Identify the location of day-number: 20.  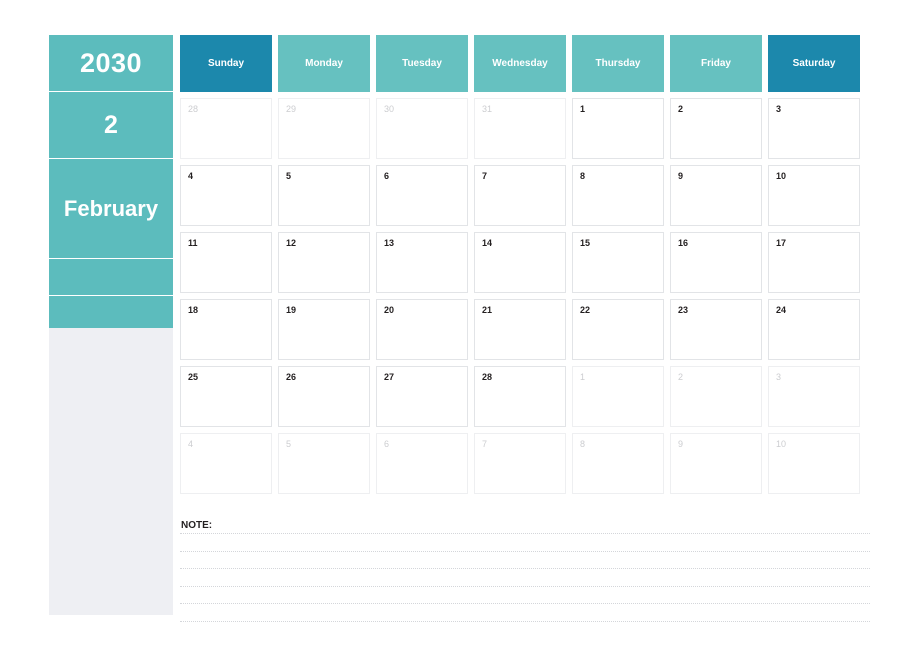
(389, 310).